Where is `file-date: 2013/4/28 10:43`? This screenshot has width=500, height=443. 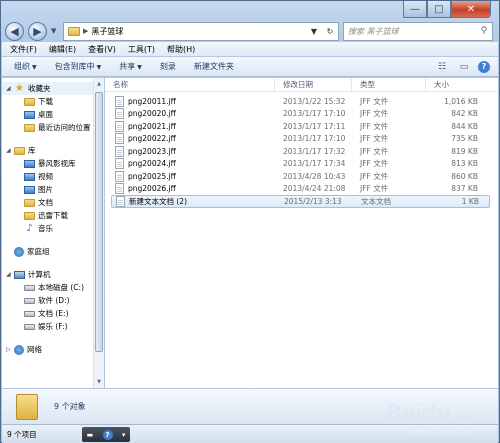 file-date: 2013/4/28 10:43 is located at coordinates (314, 176).